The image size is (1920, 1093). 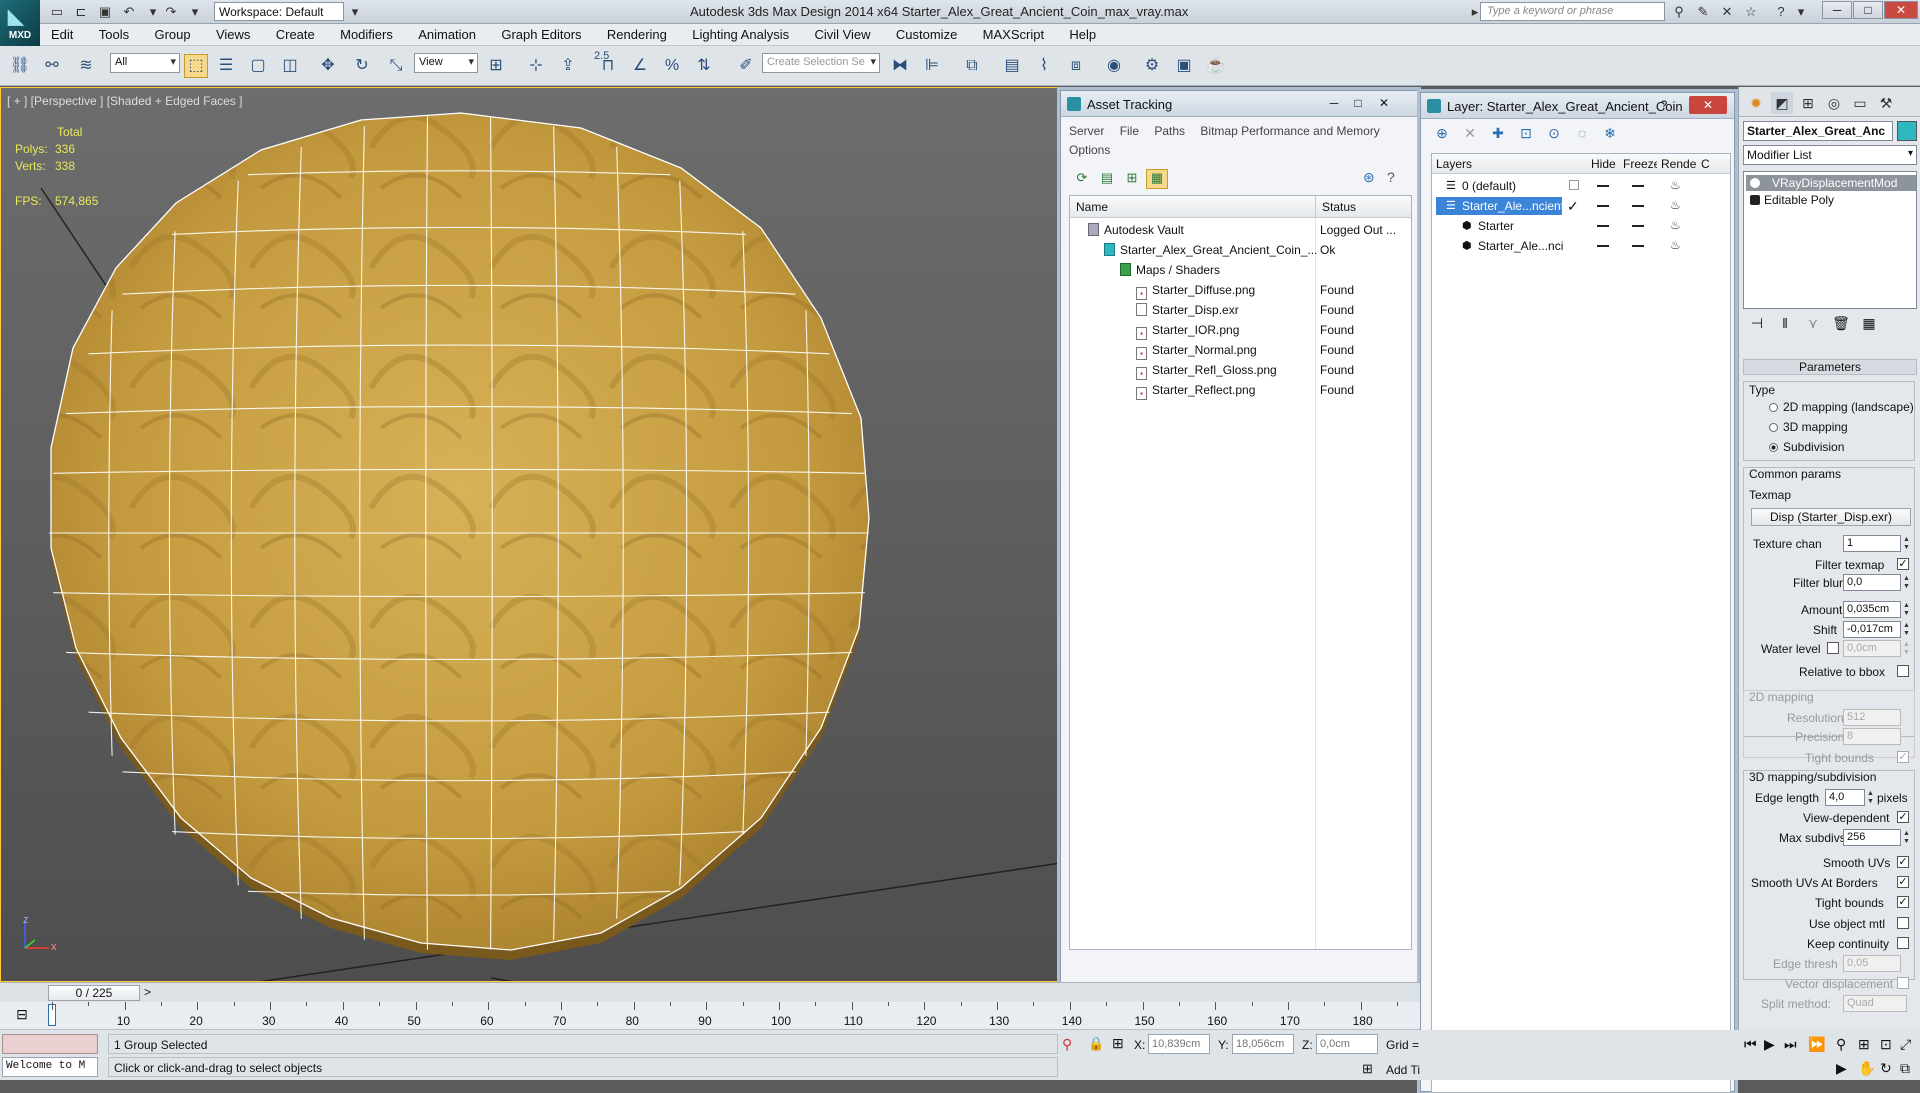 What do you see at coordinates (1872, 736) in the screenshot?
I see `precision-spinner: 8` at bounding box center [1872, 736].